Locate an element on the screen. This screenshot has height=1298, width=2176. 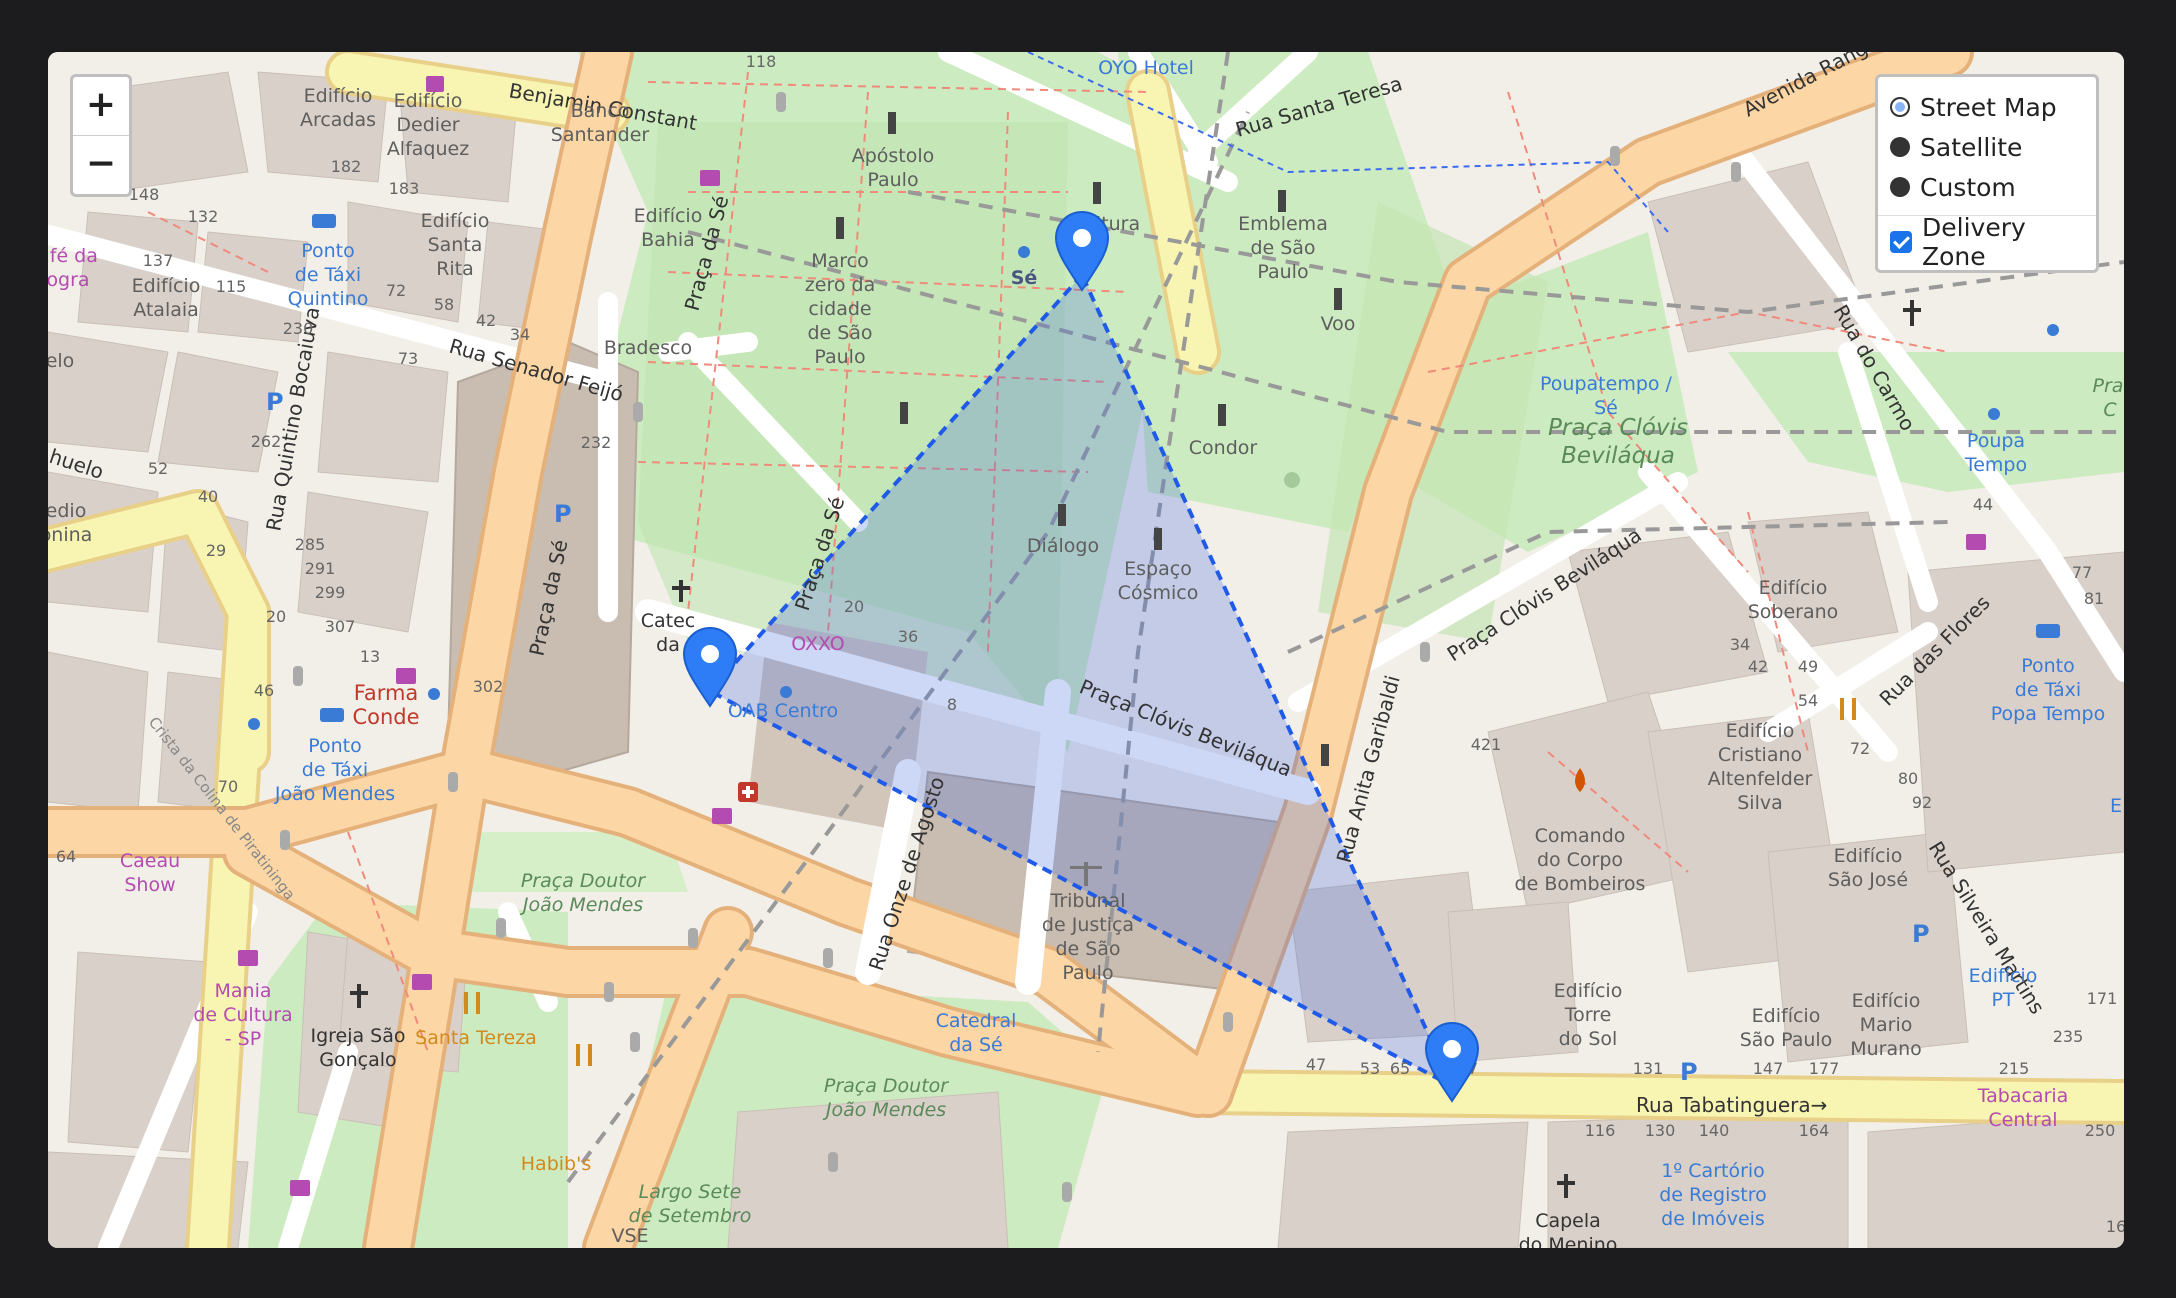
house-number: 164 is located at coordinates (1814, 1130).